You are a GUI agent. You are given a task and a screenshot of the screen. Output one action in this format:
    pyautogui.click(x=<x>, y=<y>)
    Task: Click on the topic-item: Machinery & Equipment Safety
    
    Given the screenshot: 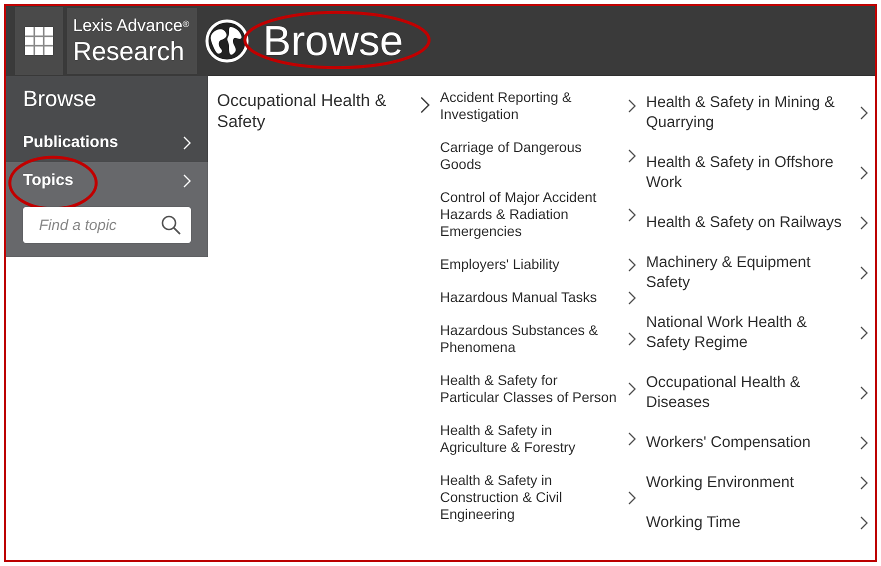 What is the action you would take?
    pyautogui.click(x=757, y=273)
    